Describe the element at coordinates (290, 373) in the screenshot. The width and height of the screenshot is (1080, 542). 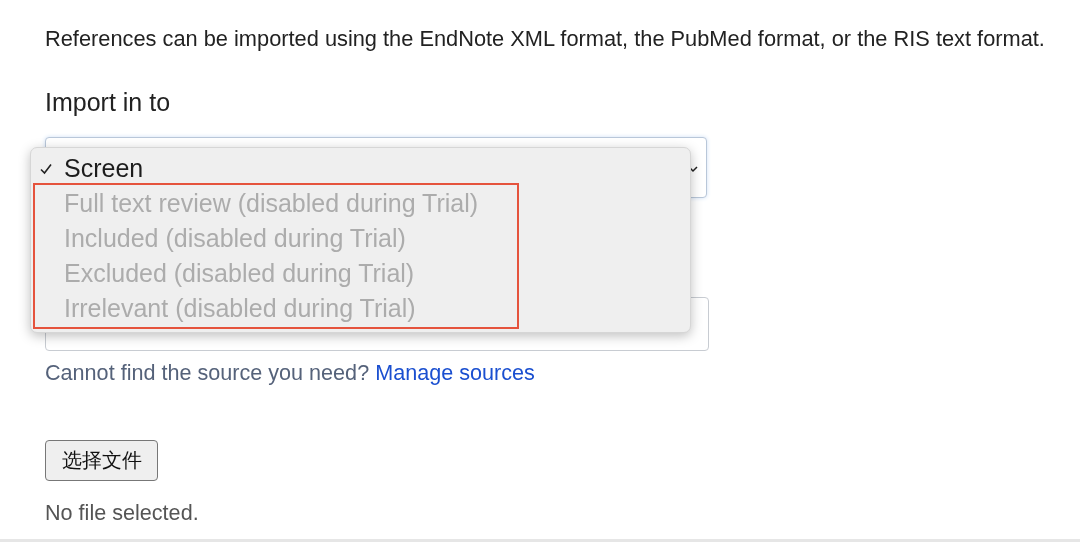
I see `help-text: Cannot find the source you need? Manage sources` at that location.